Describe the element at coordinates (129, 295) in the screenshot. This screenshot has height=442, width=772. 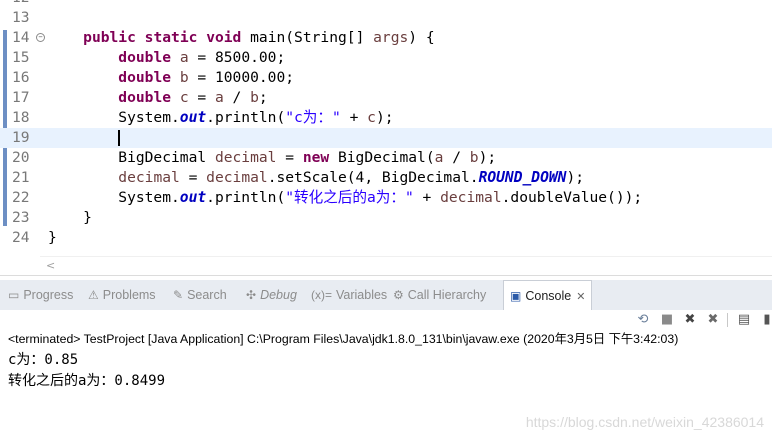
I see `tab-label: Problems` at that location.